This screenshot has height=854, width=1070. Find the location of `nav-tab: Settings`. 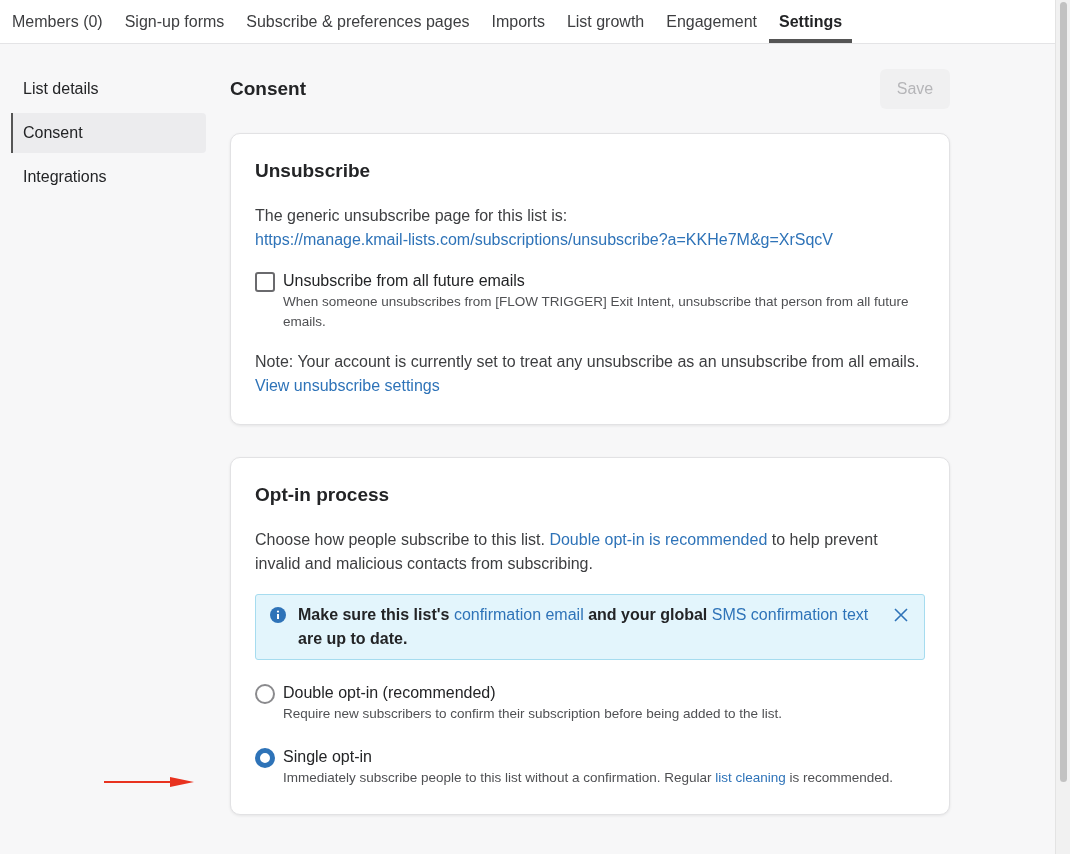

nav-tab: Settings is located at coordinates (811, 21).